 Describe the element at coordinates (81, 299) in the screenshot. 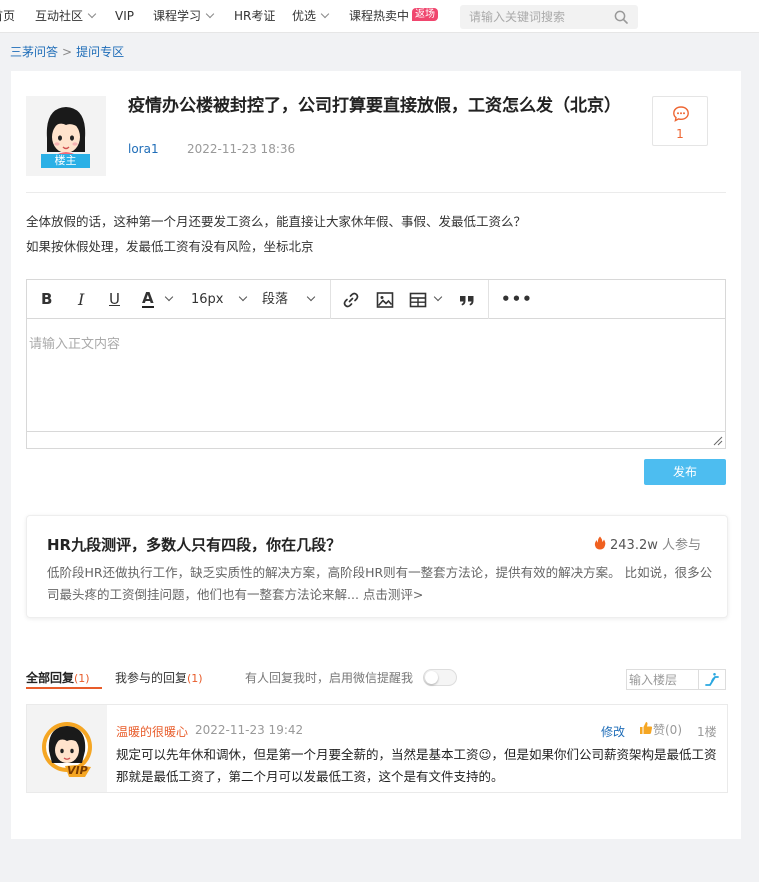

I see `italic-button: I` at that location.